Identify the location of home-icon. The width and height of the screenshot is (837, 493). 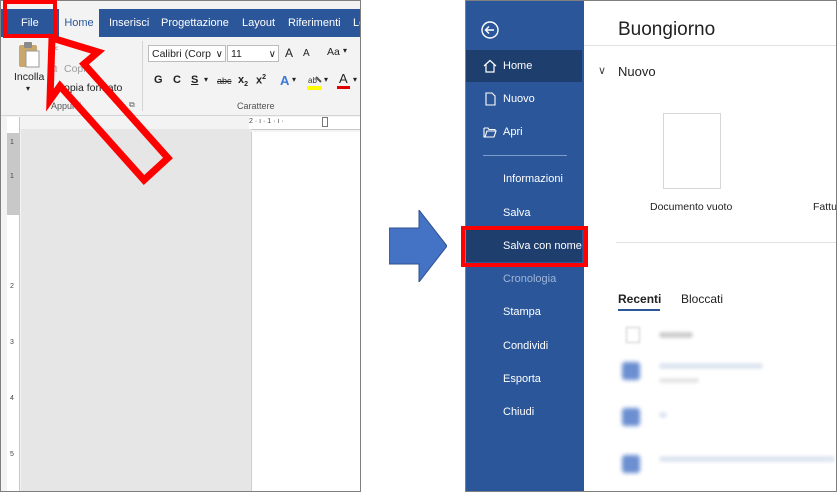
(490, 66).